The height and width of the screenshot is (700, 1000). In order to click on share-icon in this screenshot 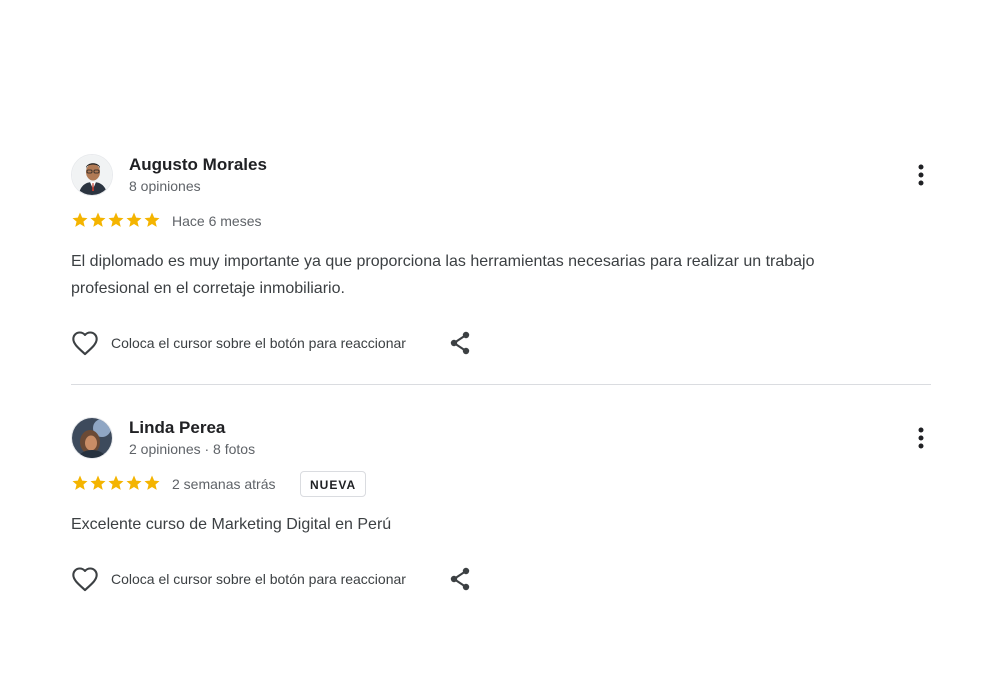, I will do `click(460, 579)`.